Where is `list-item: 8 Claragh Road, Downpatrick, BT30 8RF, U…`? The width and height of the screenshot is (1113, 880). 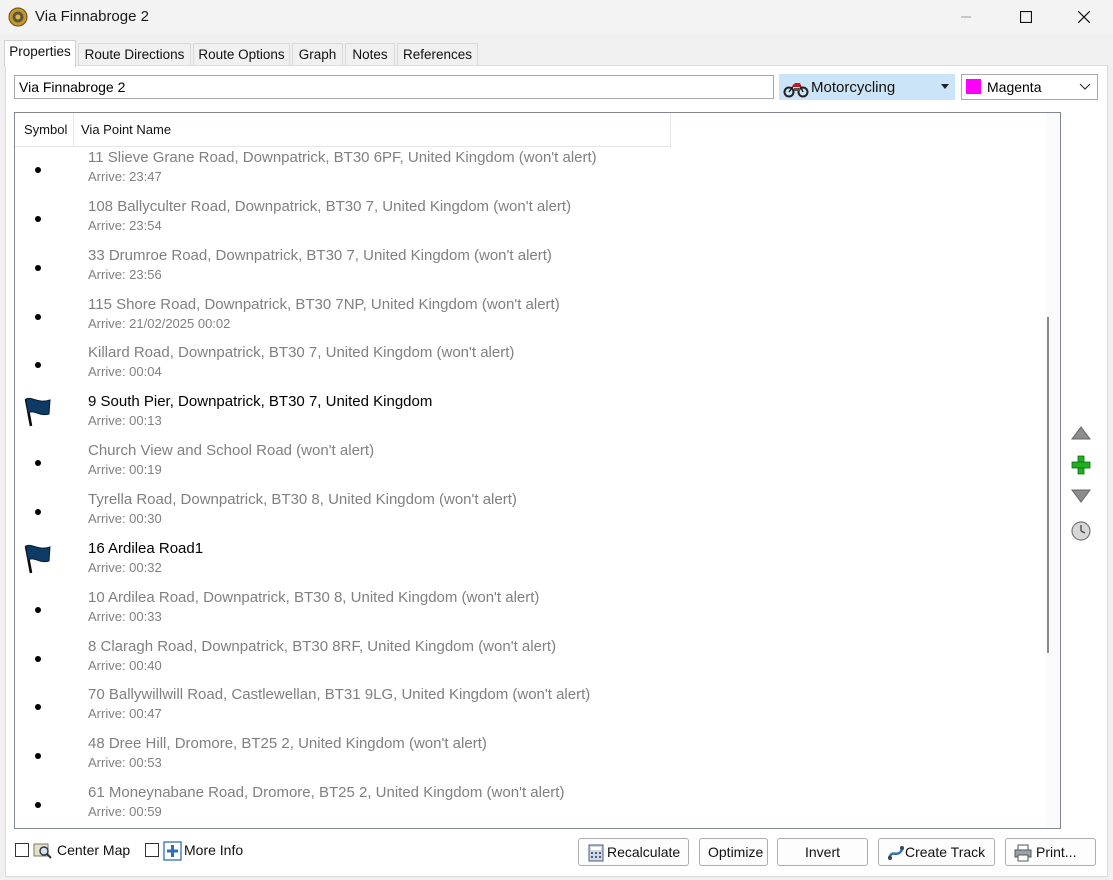 list-item: 8 Claragh Road, Downpatrick, BT30 8RF, U… is located at coordinates (530, 660).